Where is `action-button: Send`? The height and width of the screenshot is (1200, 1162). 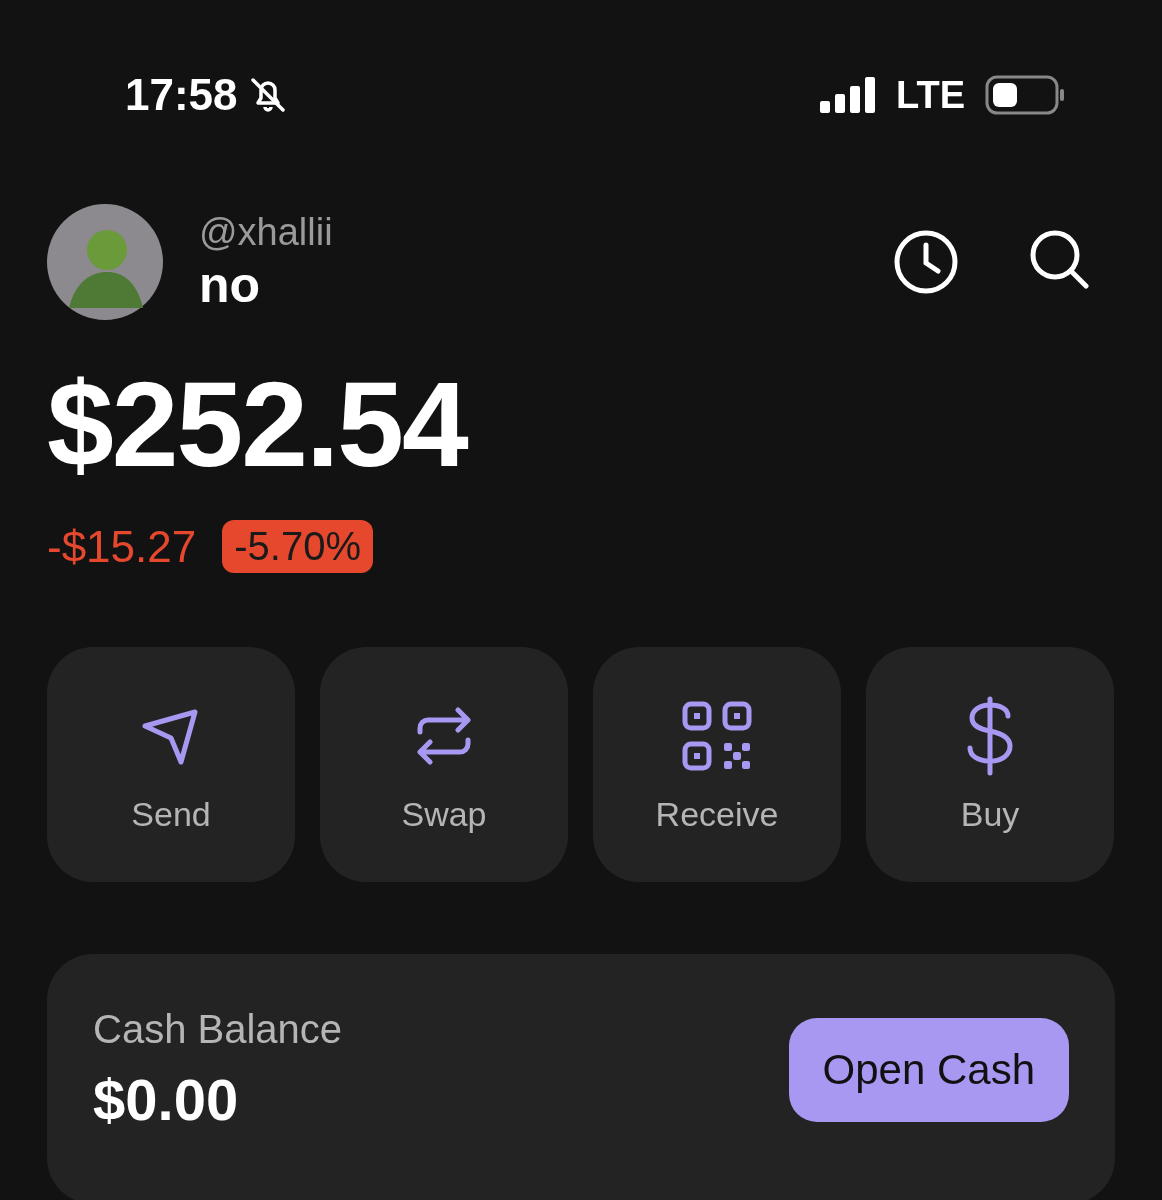
action-button: Send is located at coordinates (171, 764).